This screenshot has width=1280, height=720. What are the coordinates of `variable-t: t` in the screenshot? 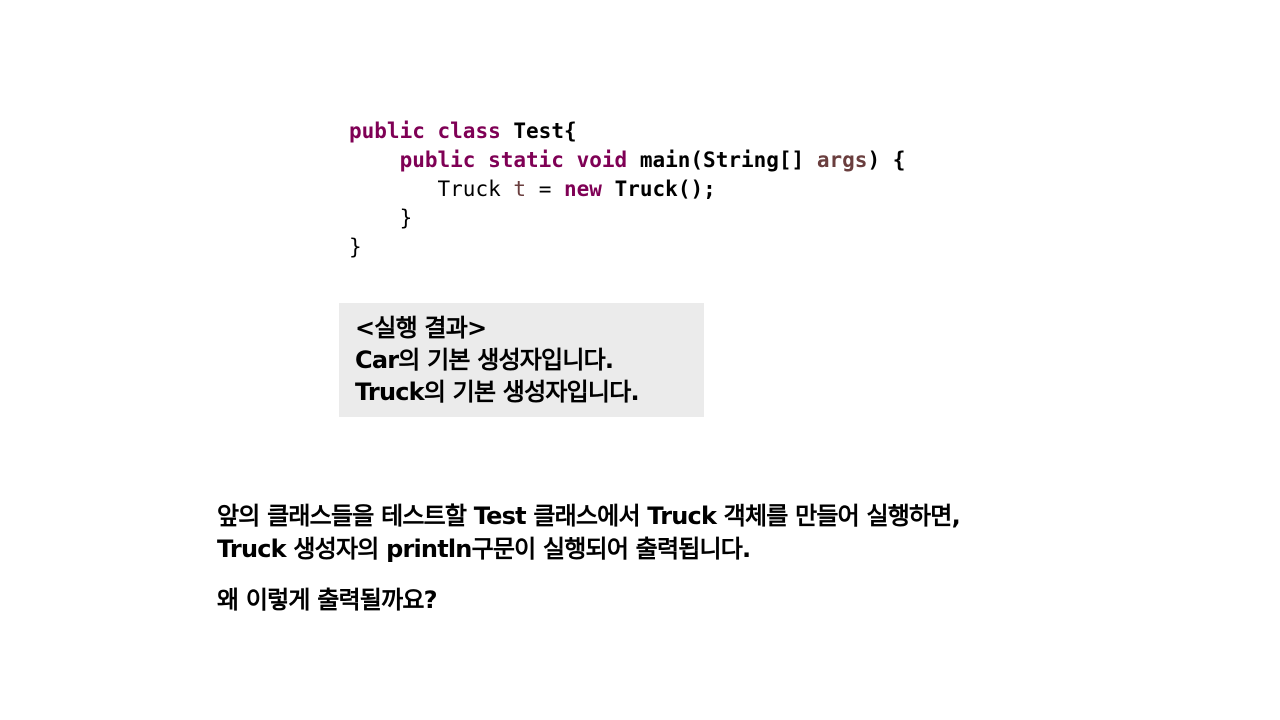 It's located at (520, 189).